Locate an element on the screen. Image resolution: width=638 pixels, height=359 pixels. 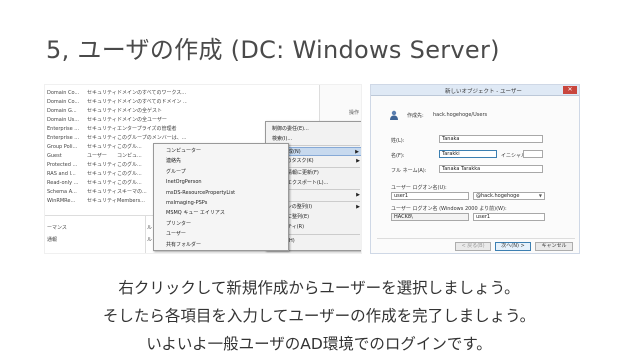
bottom-panel-text: ーマンス is located at coordinates (57, 228).